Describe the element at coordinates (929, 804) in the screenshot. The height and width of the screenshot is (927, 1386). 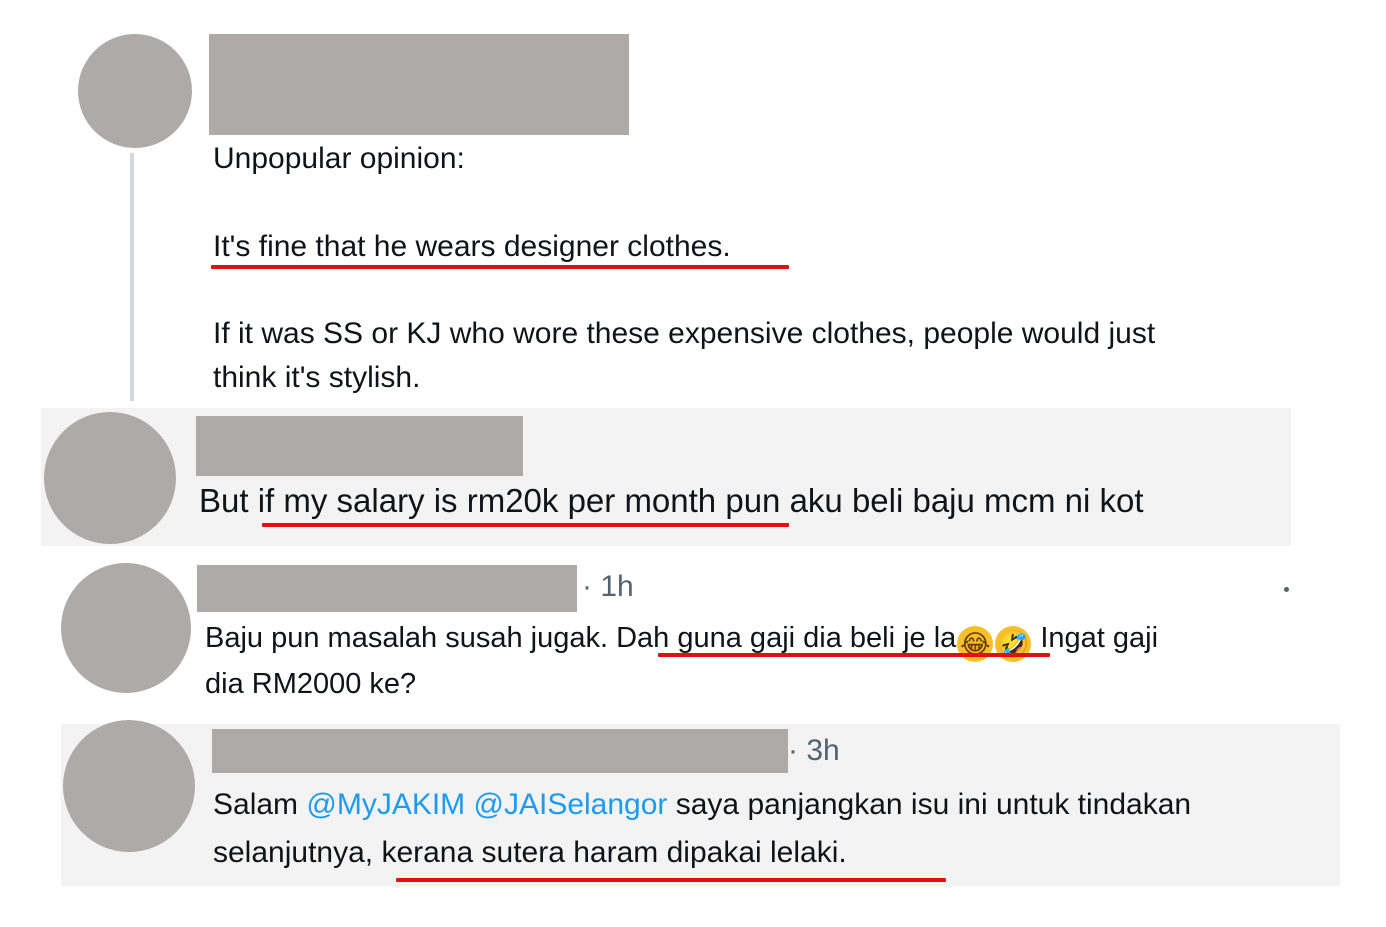
I see `reply-text-suffix: saya panjangkan isu ini untuk tindakan` at that location.